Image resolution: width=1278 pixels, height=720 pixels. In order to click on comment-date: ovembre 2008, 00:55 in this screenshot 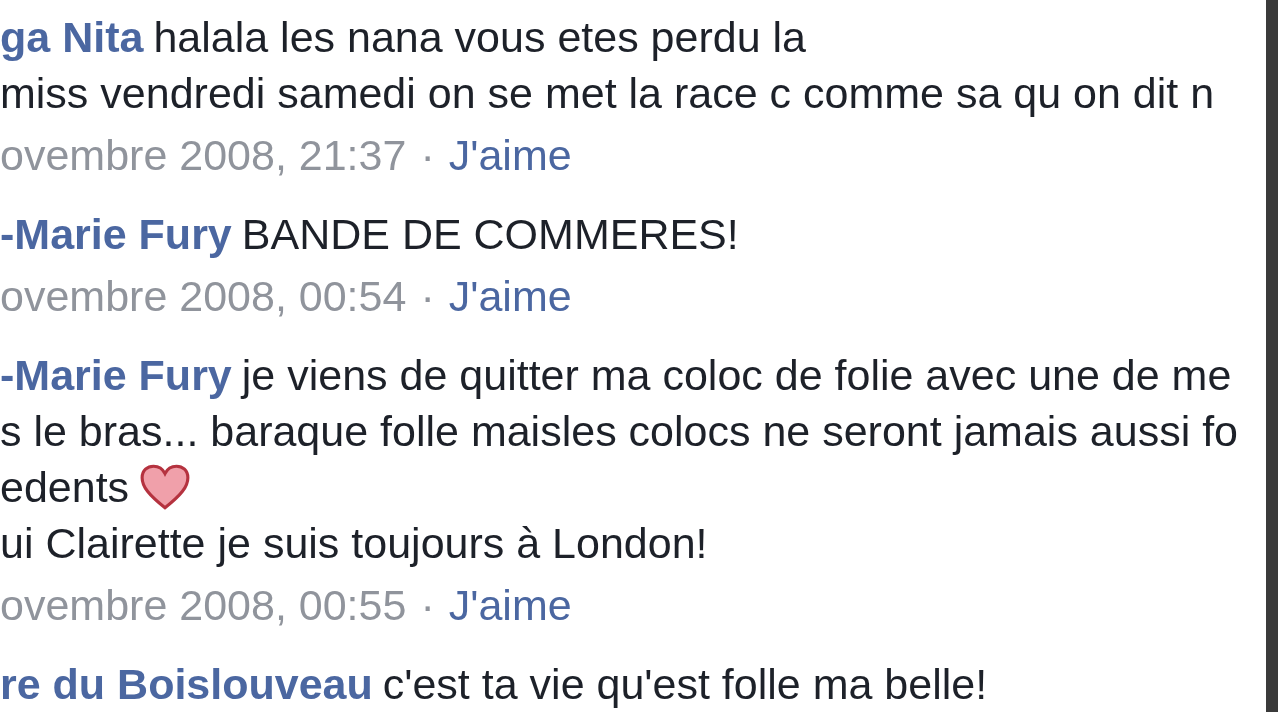, I will do `click(203, 605)`.